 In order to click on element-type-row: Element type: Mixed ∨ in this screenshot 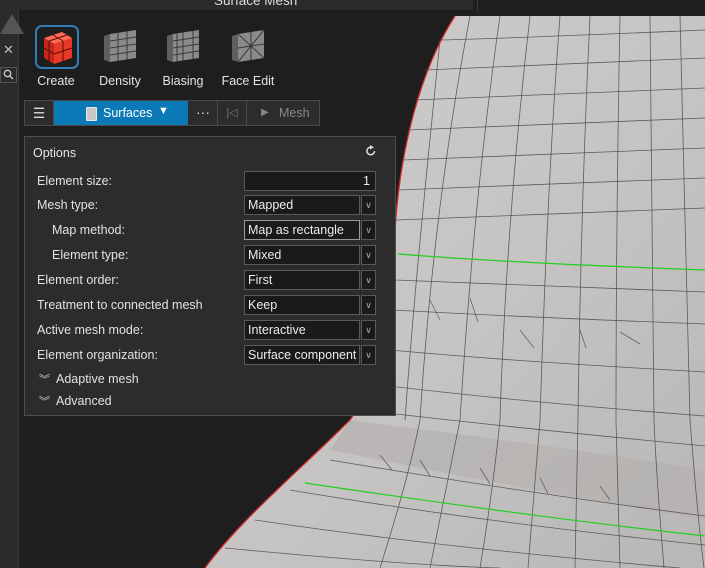, I will do `click(211, 256)`.